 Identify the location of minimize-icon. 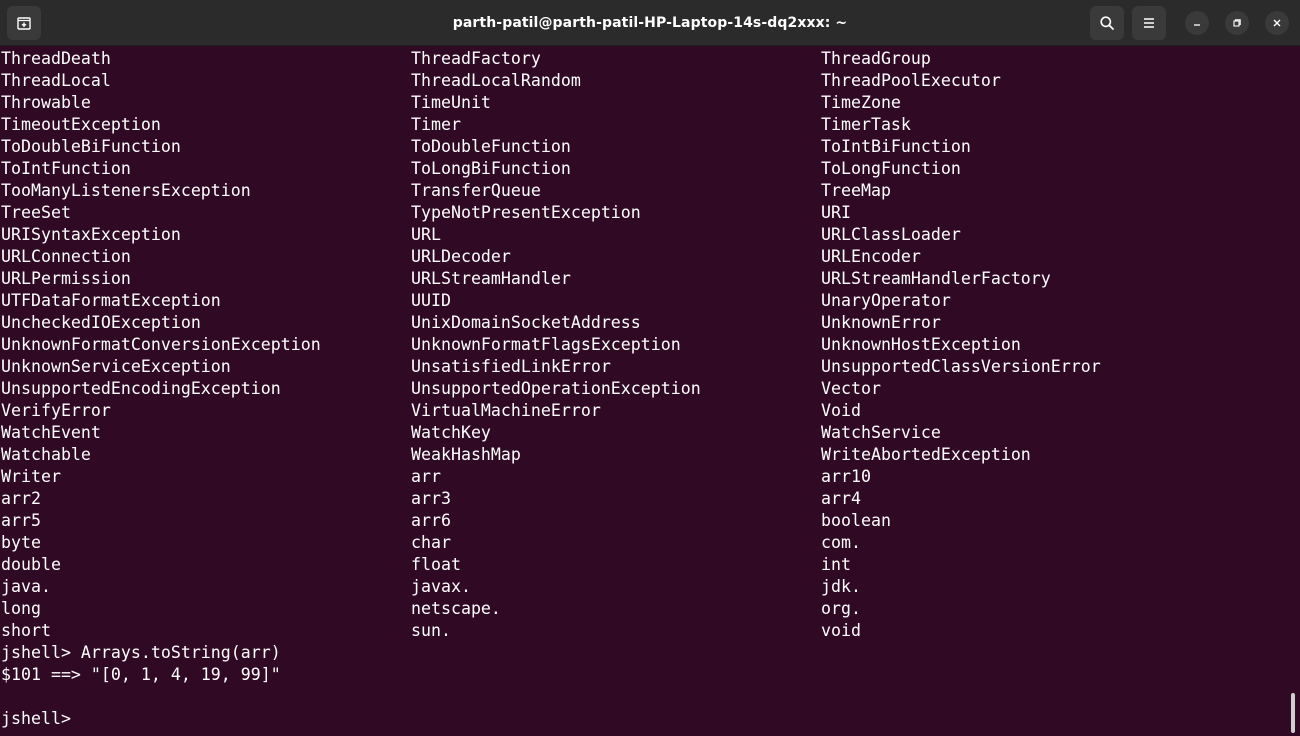
(1197, 25).